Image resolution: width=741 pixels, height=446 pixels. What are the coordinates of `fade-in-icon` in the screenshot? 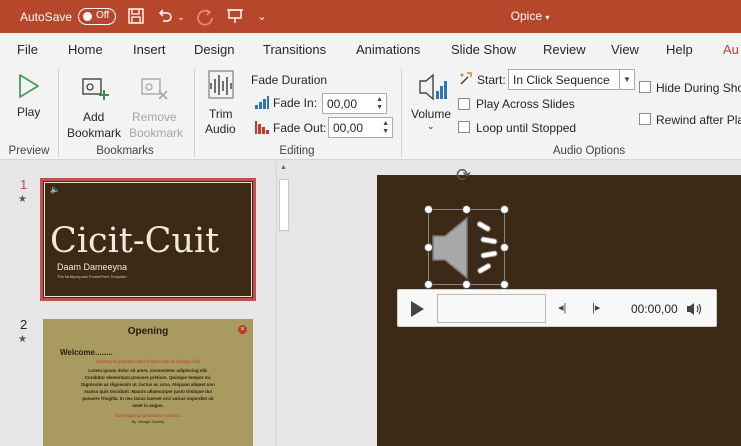 It's located at (262, 102).